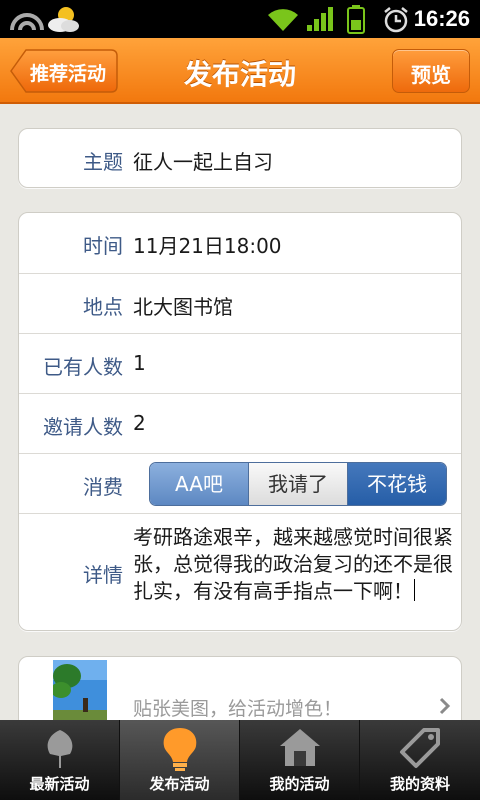  I want to click on invite-count-row: 邀请人数 2, so click(240, 423).